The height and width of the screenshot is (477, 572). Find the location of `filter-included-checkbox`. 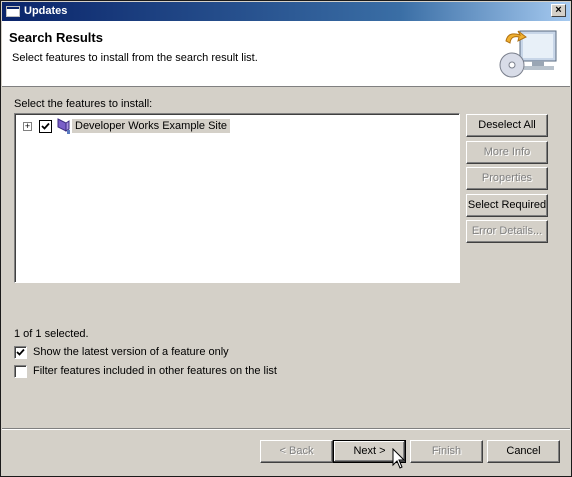

filter-included-checkbox is located at coordinates (20, 371).